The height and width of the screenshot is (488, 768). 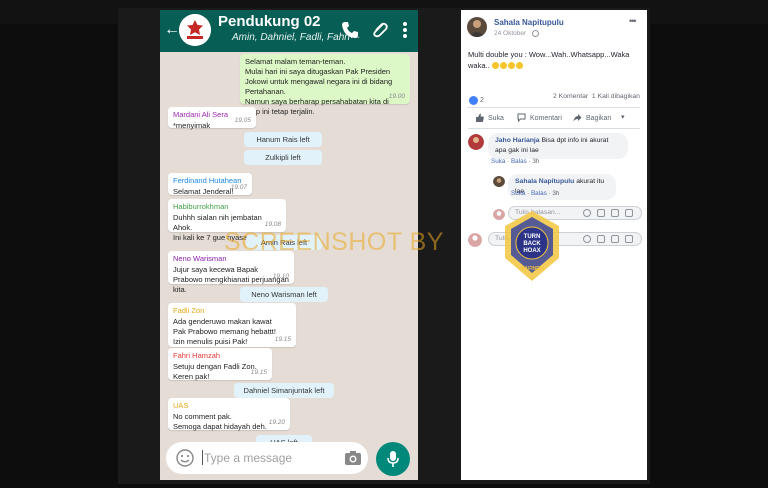 What do you see at coordinates (473, 101) in the screenshot?
I see `like-reaction-icon` at bounding box center [473, 101].